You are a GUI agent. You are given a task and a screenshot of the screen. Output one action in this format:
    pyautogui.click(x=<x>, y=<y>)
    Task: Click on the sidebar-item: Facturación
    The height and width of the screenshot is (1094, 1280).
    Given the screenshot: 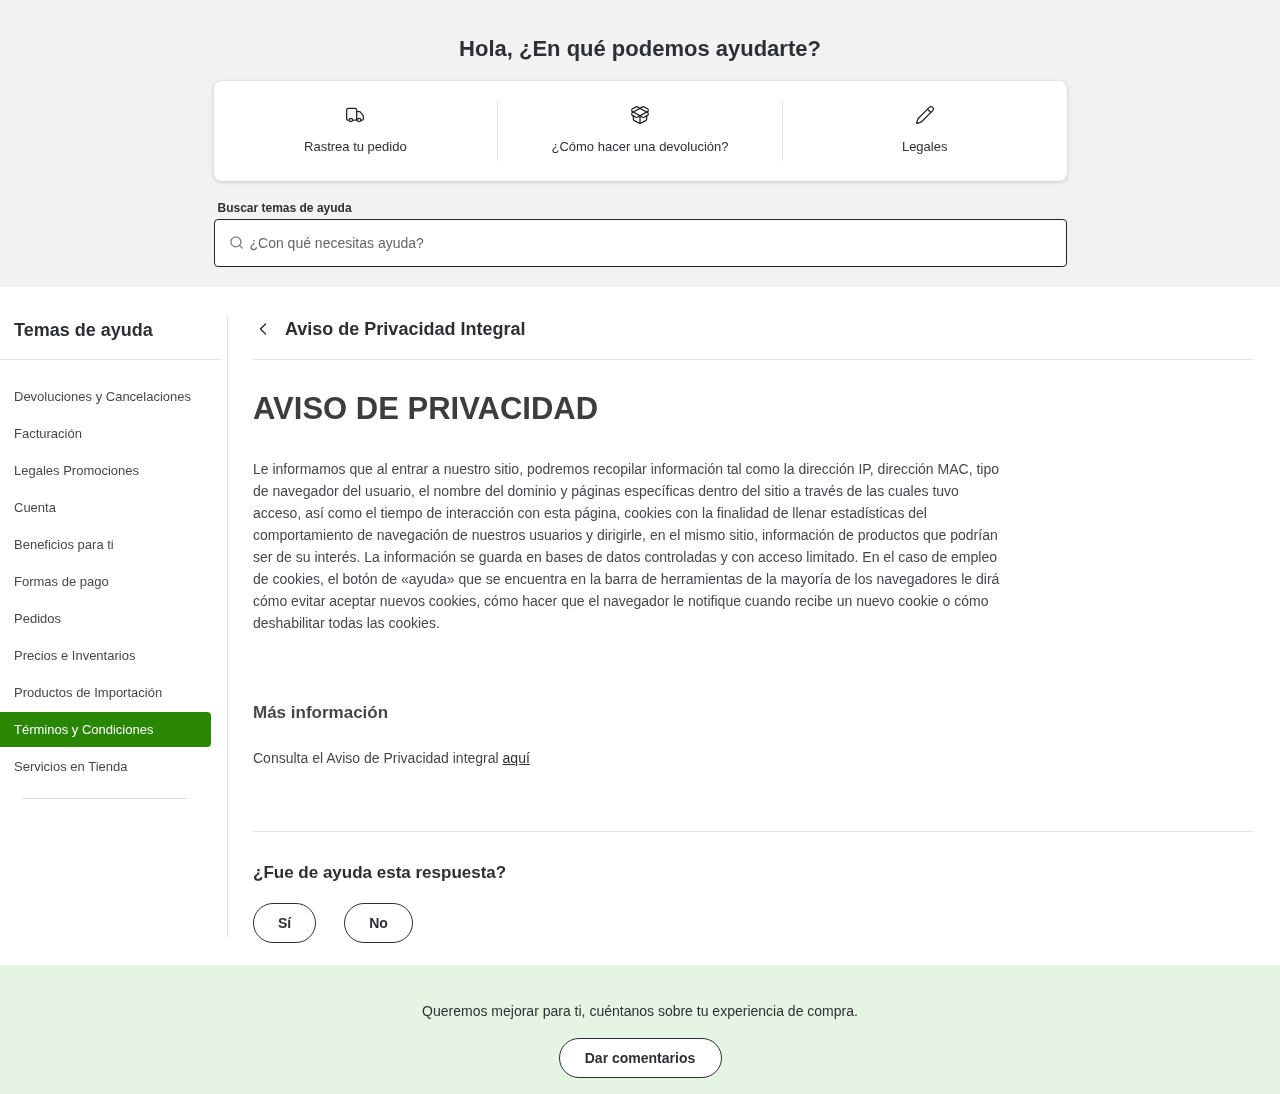 What is the action you would take?
    pyautogui.click(x=105, y=433)
    